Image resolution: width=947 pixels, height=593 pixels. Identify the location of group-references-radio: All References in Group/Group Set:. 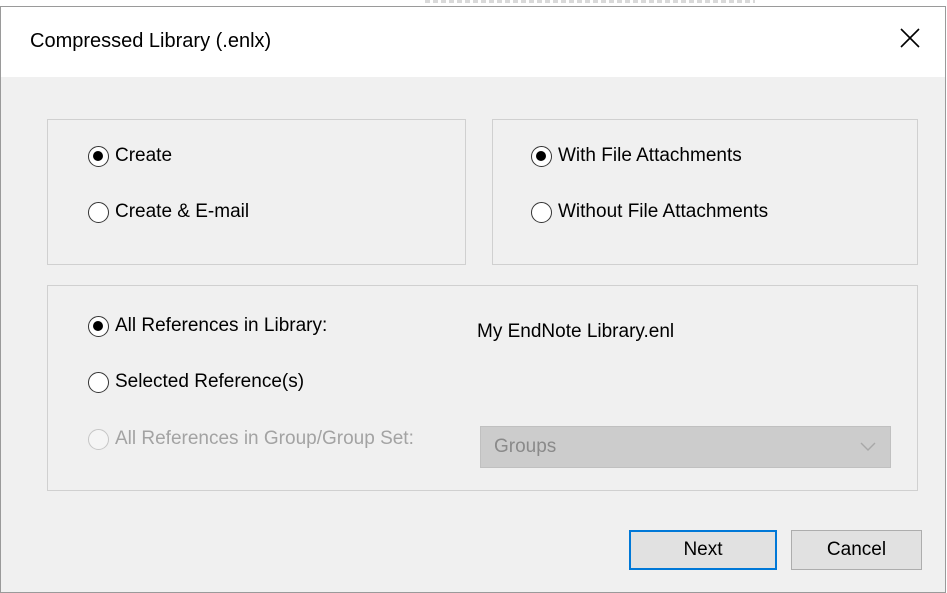
(251, 439).